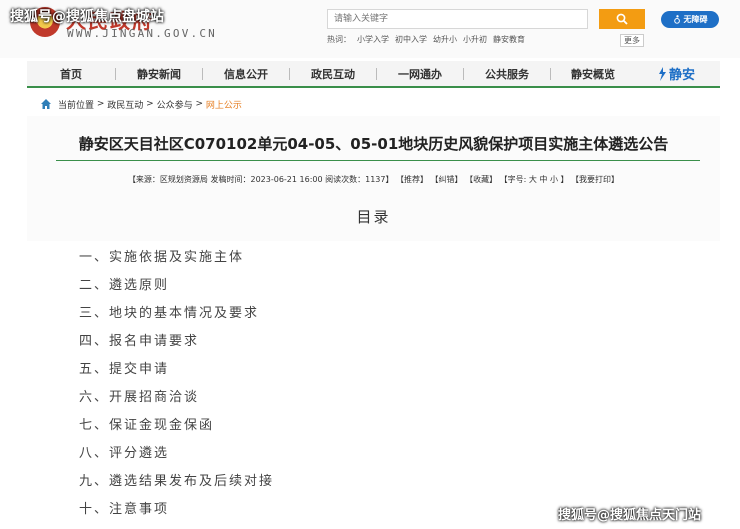  Describe the element at coordinates (224, 104) in the screenshot. I see `breadcrumb-current: 网上公示` at that location.